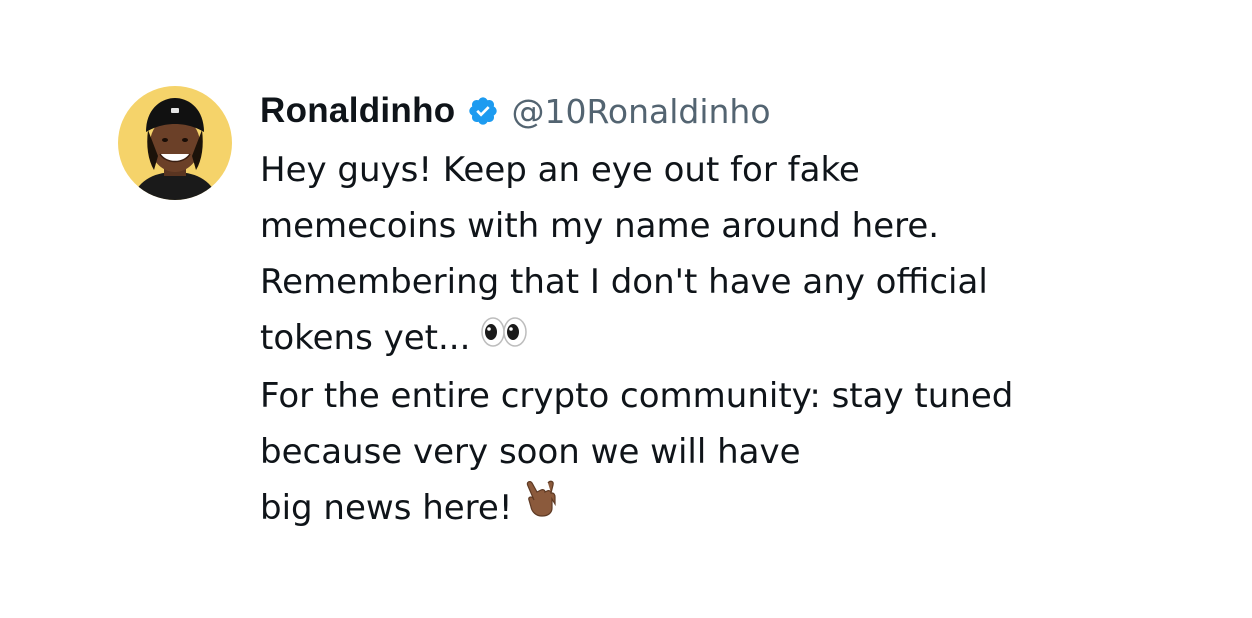 This screenshot has width=1252, height=618. I want to click on tweet-header: Ronaldinho @10Ronaldinho, so click(710, 111).